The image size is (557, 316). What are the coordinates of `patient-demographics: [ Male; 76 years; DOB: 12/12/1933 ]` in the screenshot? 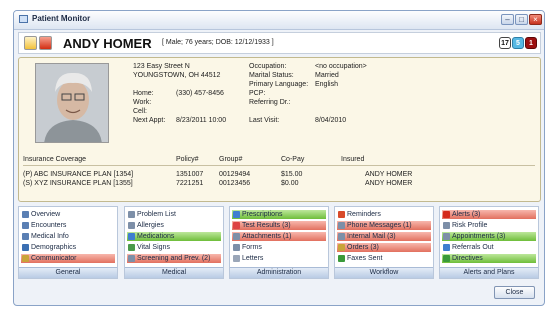 It's located at (218, 42).